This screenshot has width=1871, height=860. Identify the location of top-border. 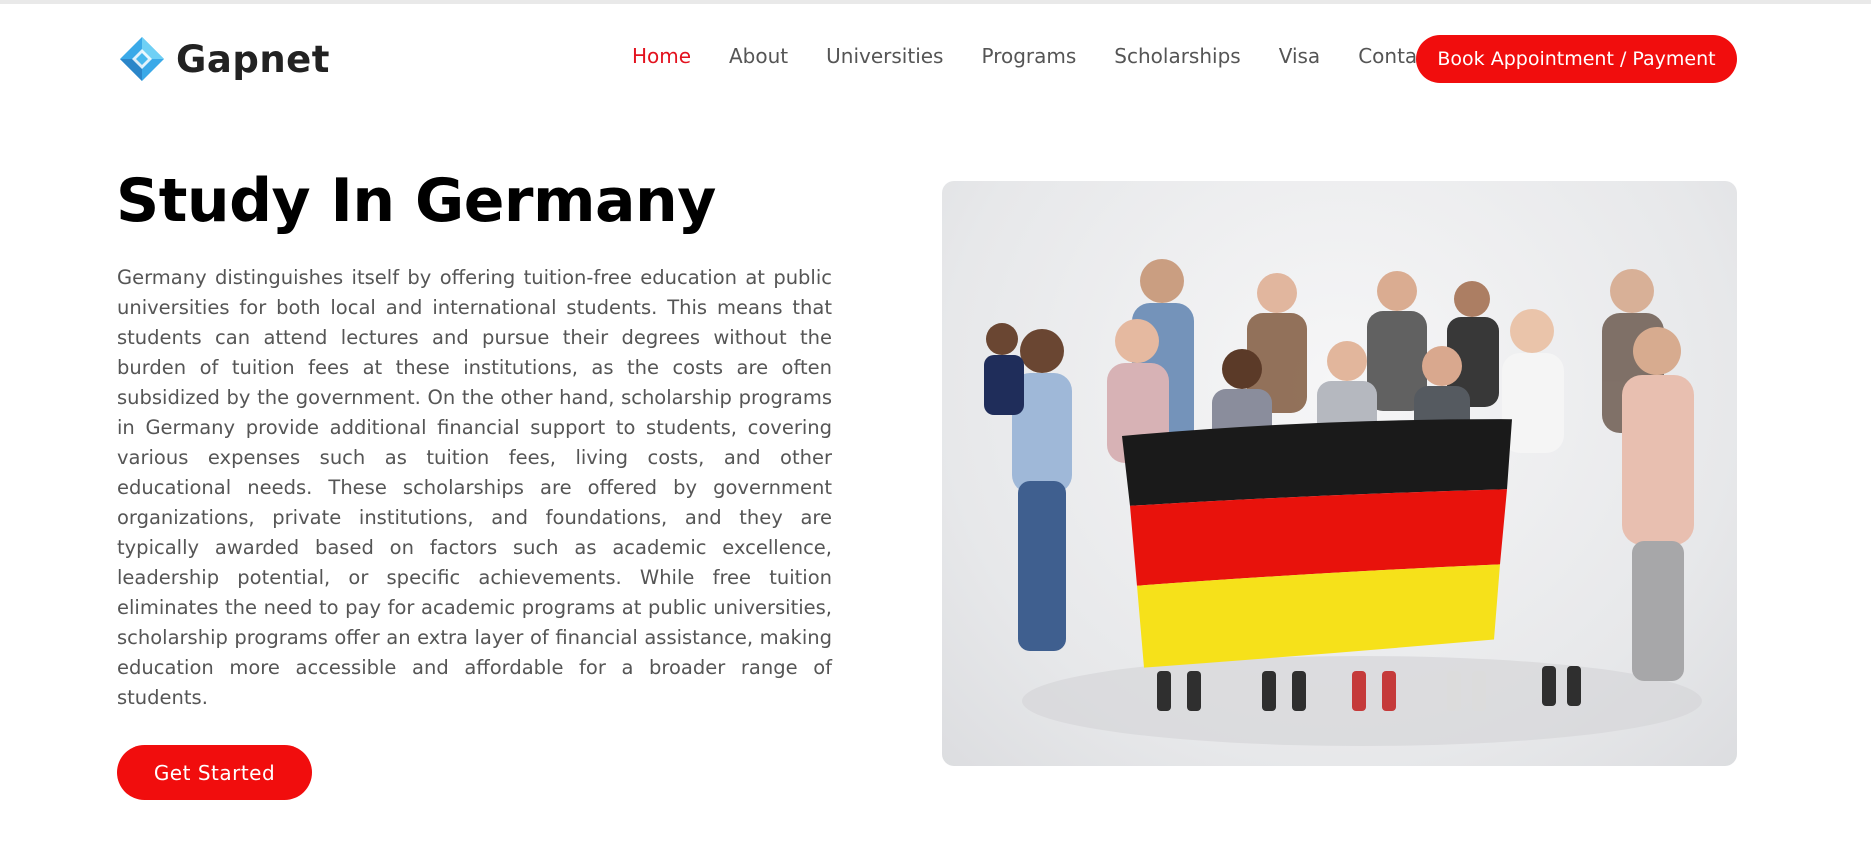
(935, 2).